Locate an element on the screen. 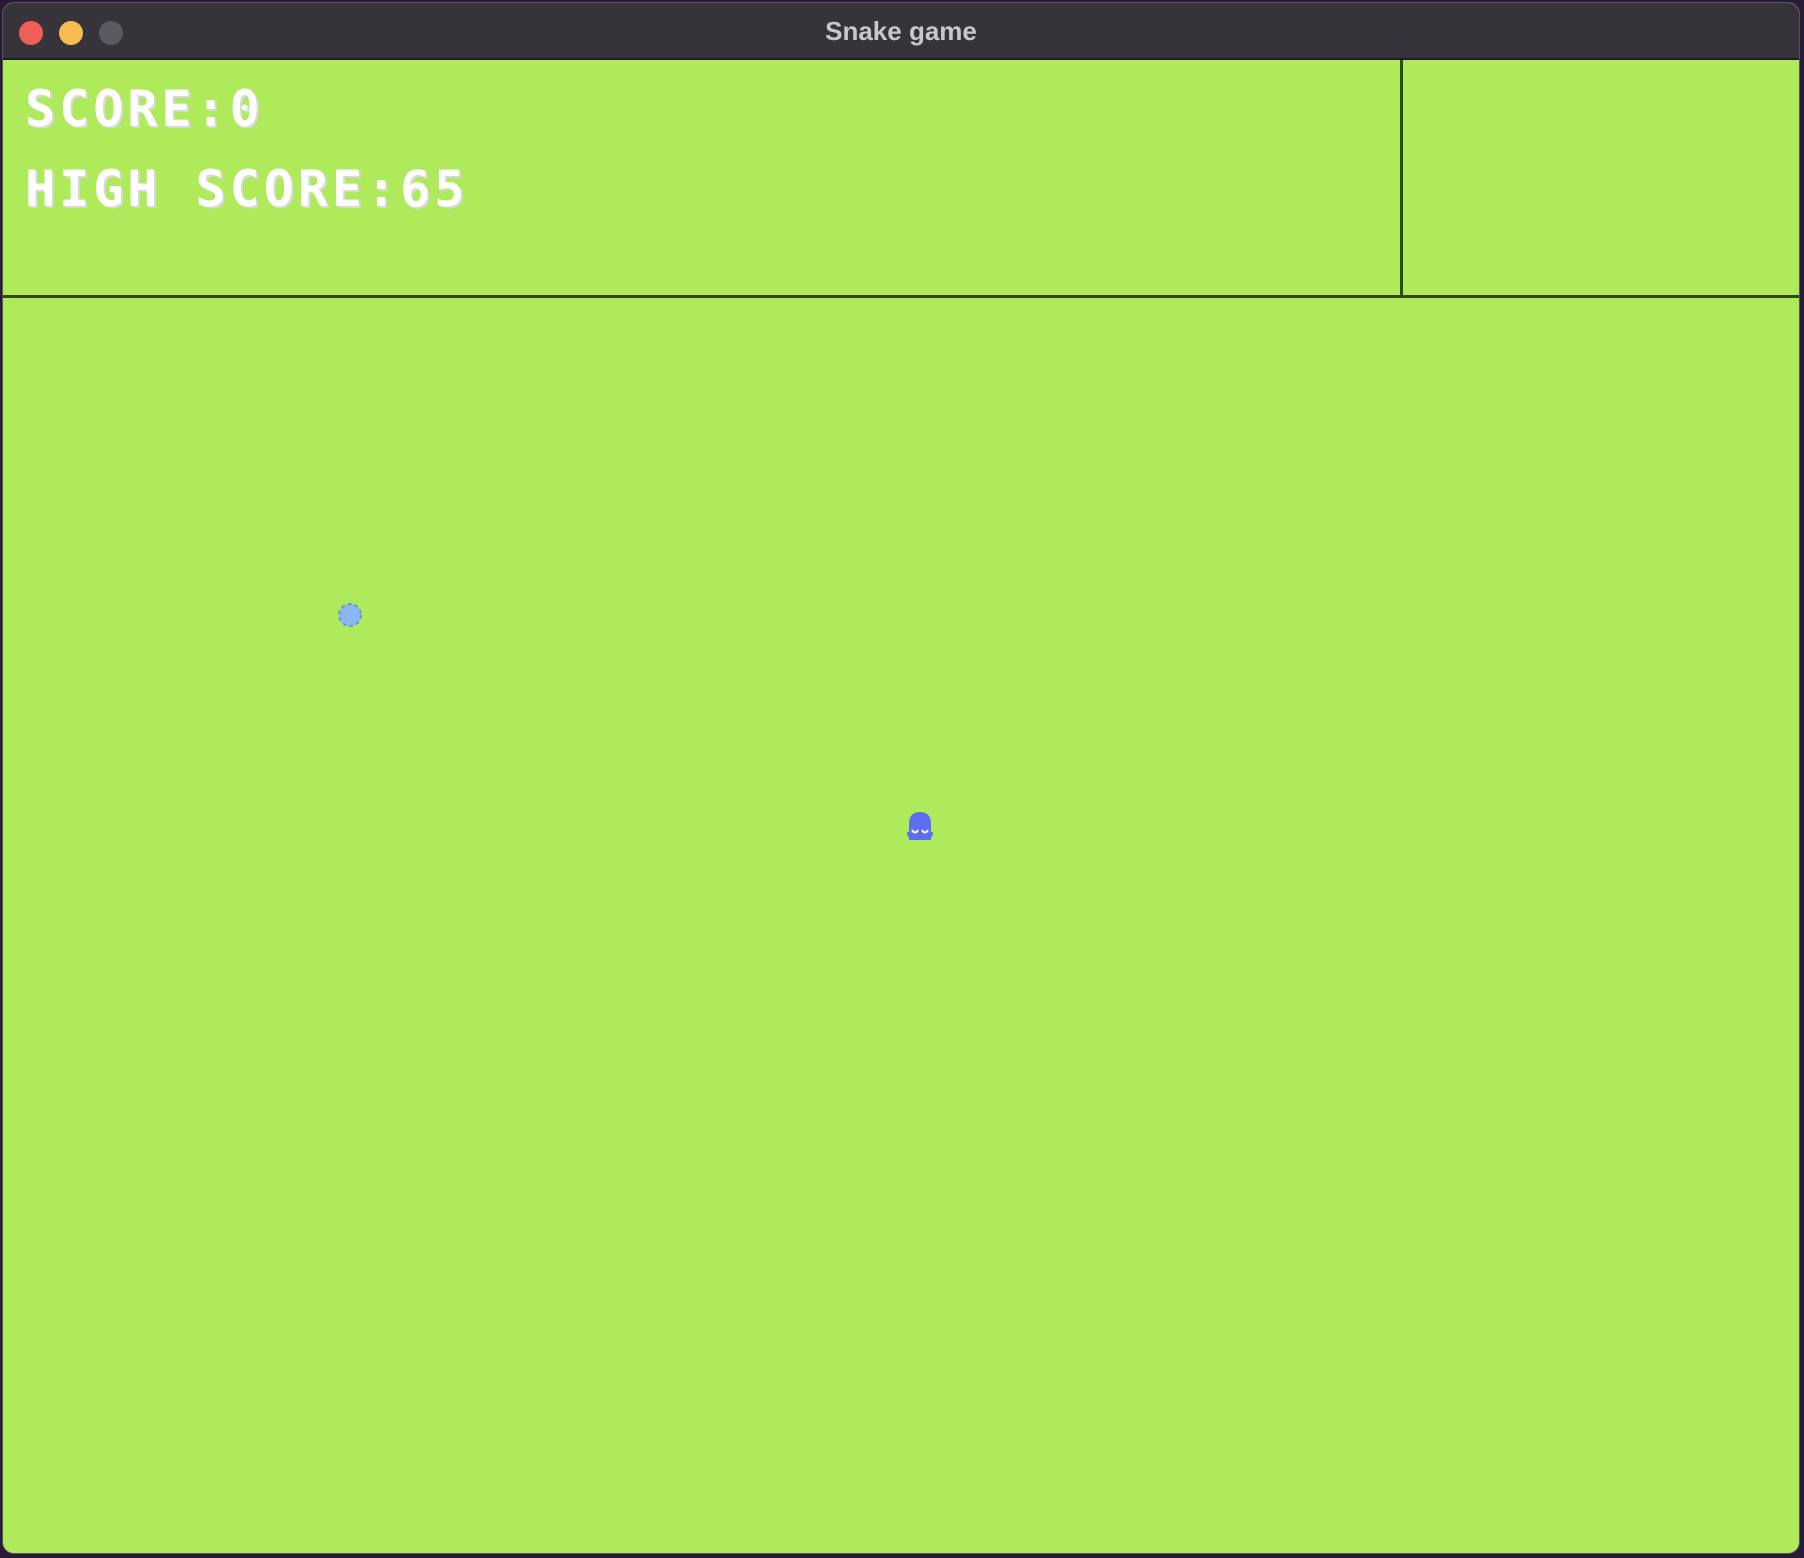 The width and height of the screenshot is (1804, 1558). high-score-display: HIGH SCORE:65 is located at coordinates (246, 189).